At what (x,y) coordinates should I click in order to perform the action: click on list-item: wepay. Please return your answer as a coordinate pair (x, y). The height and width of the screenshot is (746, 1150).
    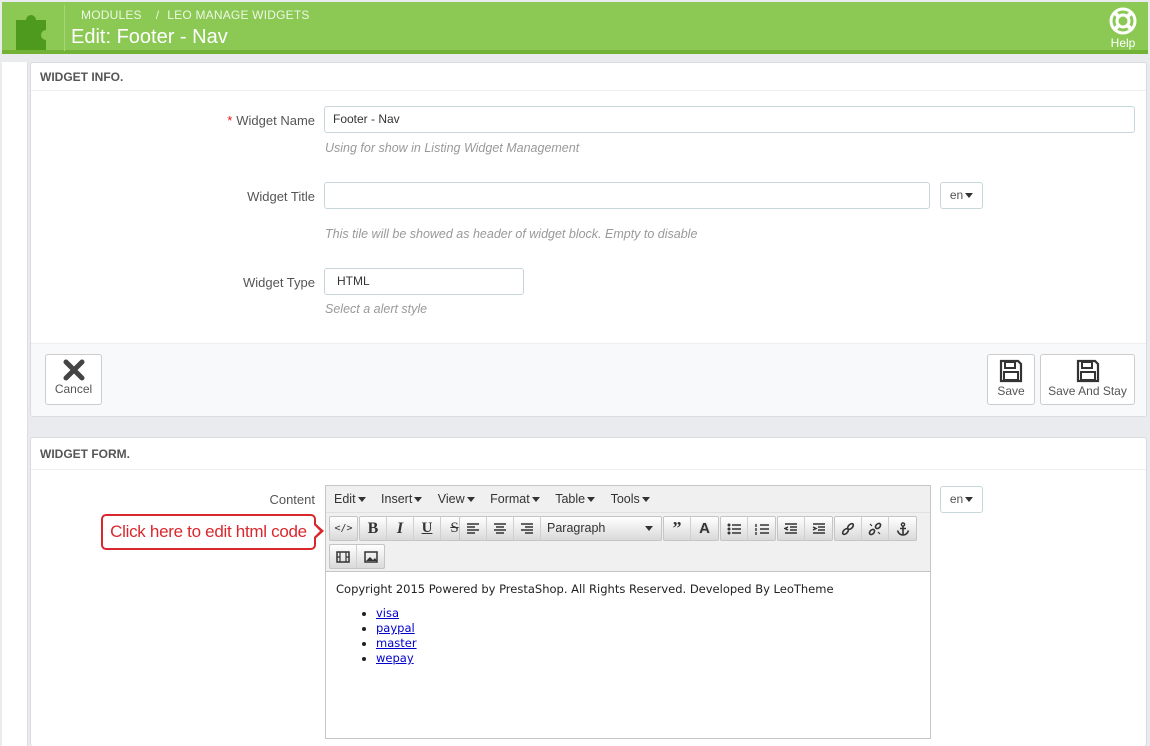
    Looking at the image, I should click on (648, 658).